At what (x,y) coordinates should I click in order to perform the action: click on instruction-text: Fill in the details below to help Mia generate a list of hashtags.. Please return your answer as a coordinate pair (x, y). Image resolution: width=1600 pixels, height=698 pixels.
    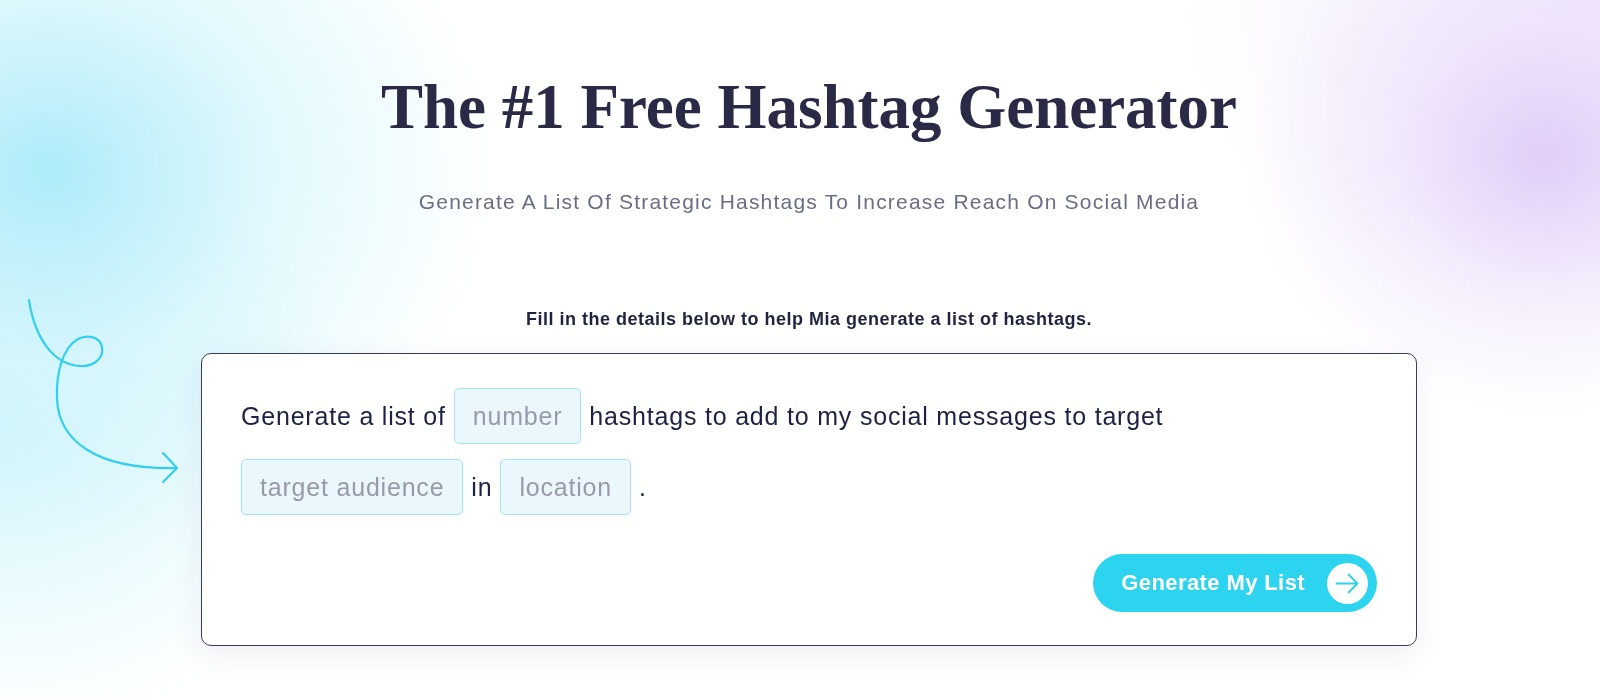
    Looking at the image, I should click on (809, 319).